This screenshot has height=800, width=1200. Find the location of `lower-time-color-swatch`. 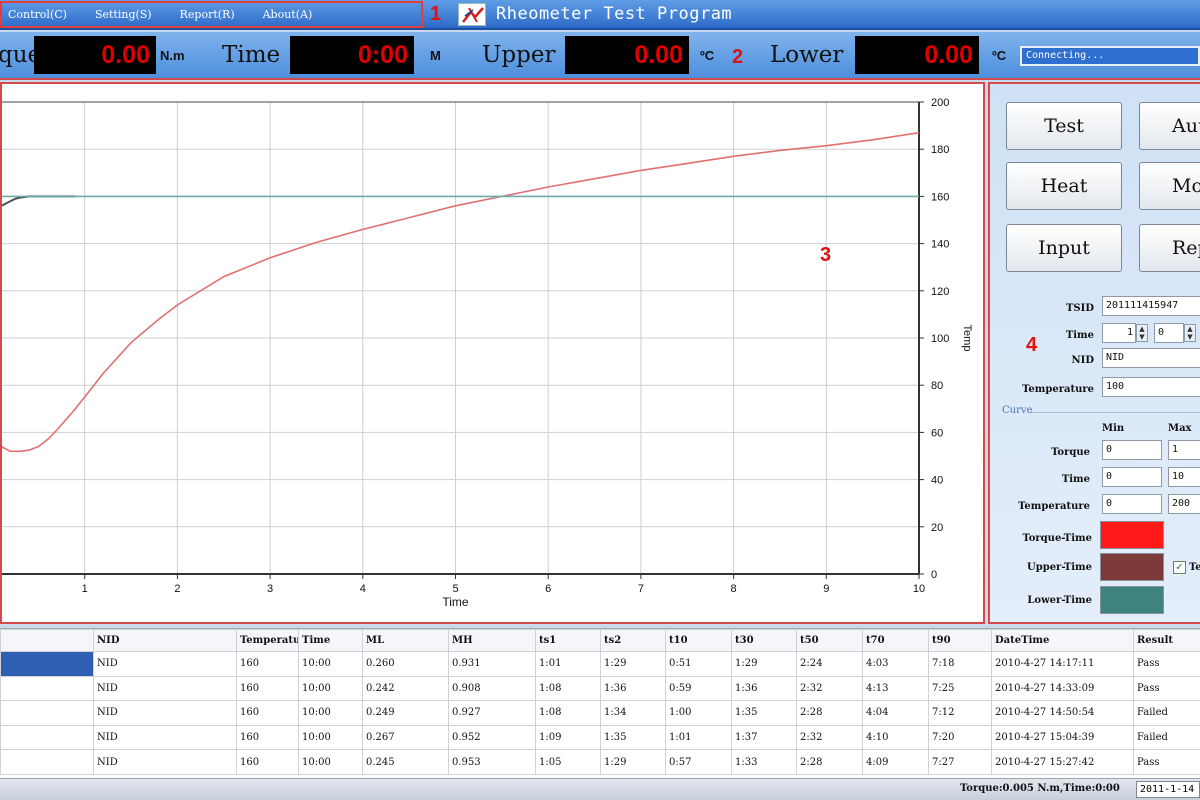

lower-time-color-swatch is located at coordinates (1132, 600).